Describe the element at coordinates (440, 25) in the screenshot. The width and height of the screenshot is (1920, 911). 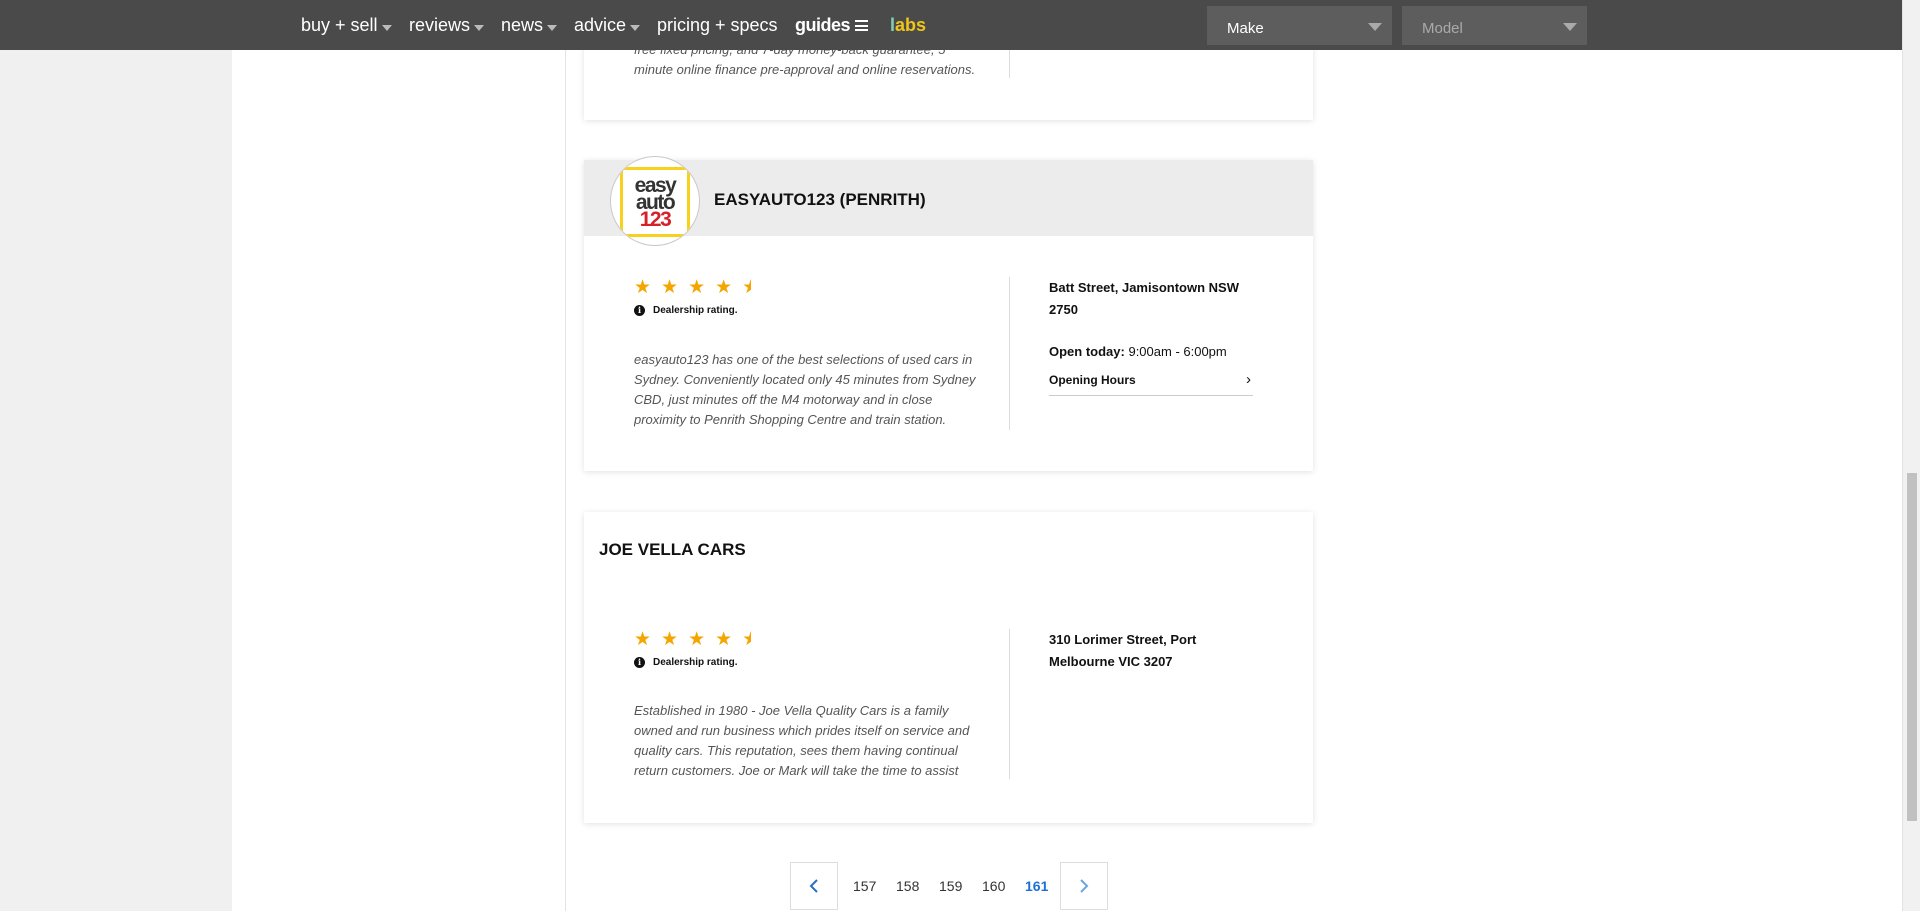
I see `nav-label: reviews` at that location.